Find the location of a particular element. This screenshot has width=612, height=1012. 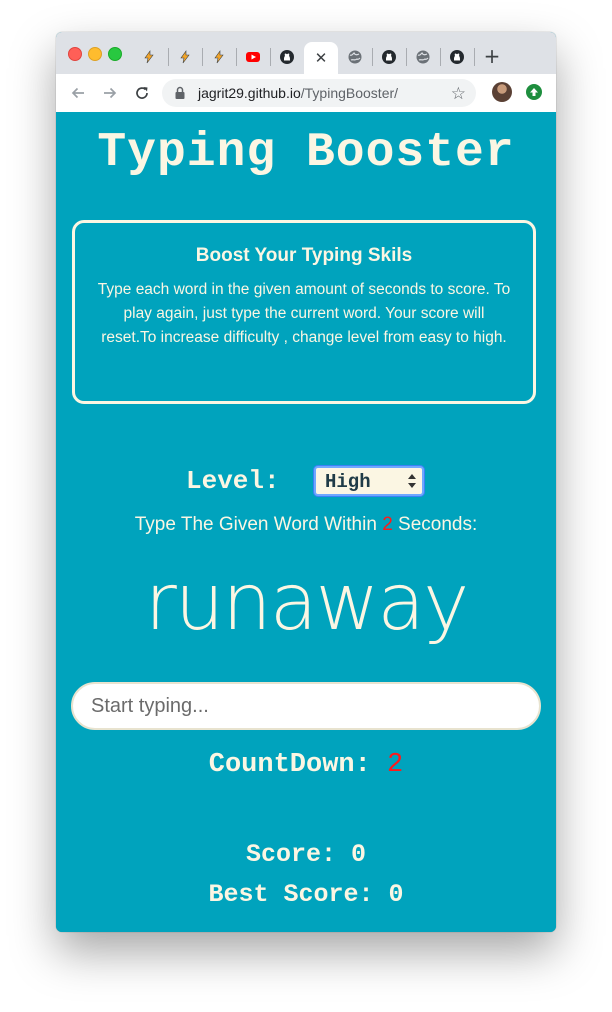

tab-youtube is located at coordinates (253, 57).